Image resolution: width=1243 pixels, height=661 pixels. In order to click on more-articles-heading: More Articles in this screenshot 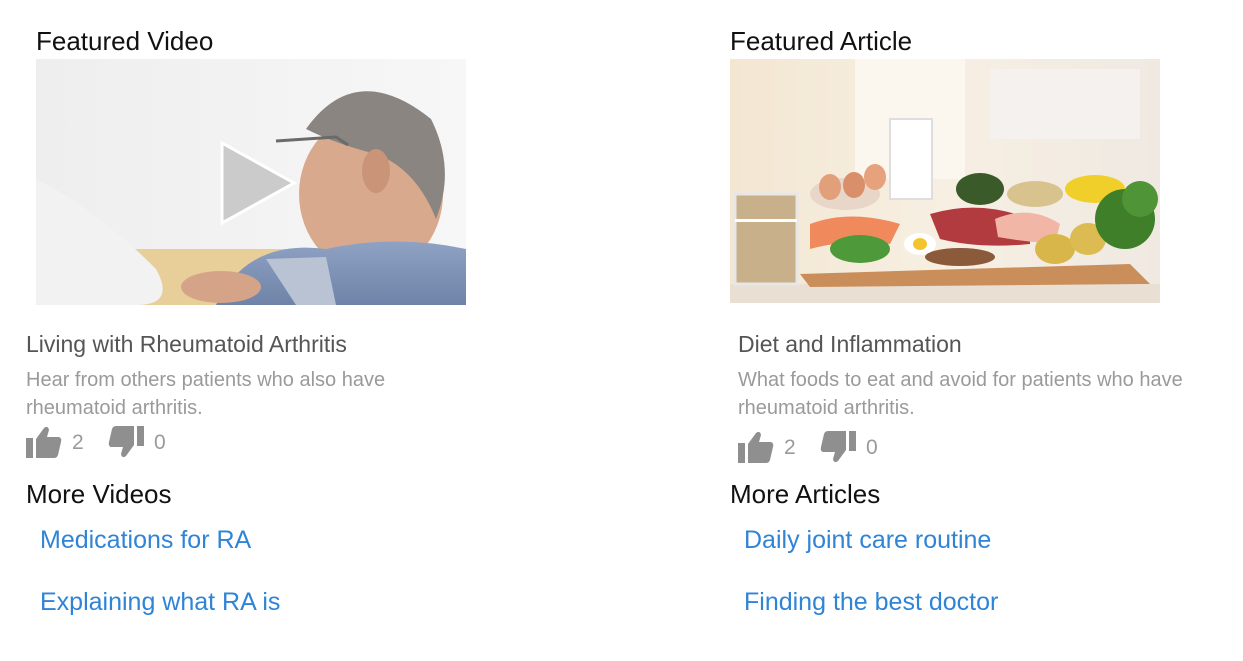, I will do `click(805, 494)`.